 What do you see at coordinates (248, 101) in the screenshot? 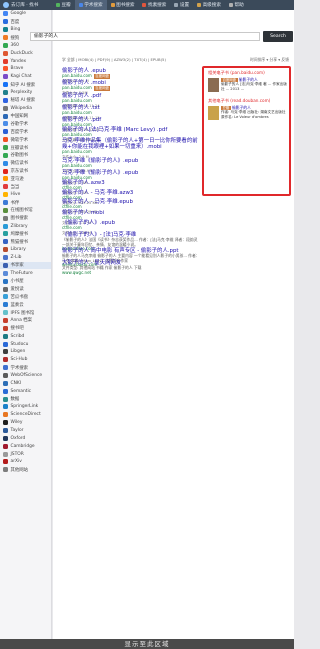
I see `related-section-heading: 其他电子书 (read.douban.com)` at bounding box center [248, 101].